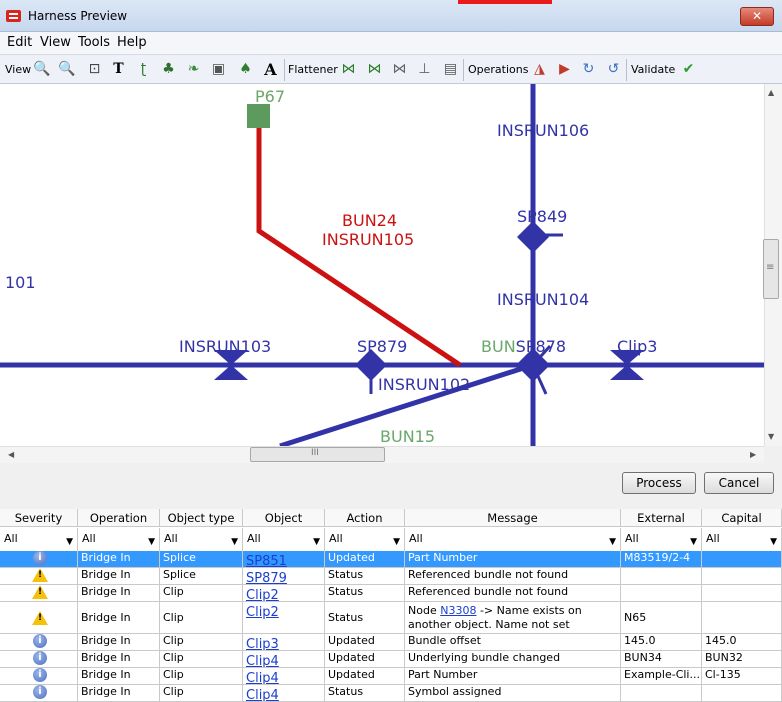  What do you see at coordinates (11, 454) in the screenshot?
I see `scroll-left-icon: ◀` at bounding box center [11, 454].